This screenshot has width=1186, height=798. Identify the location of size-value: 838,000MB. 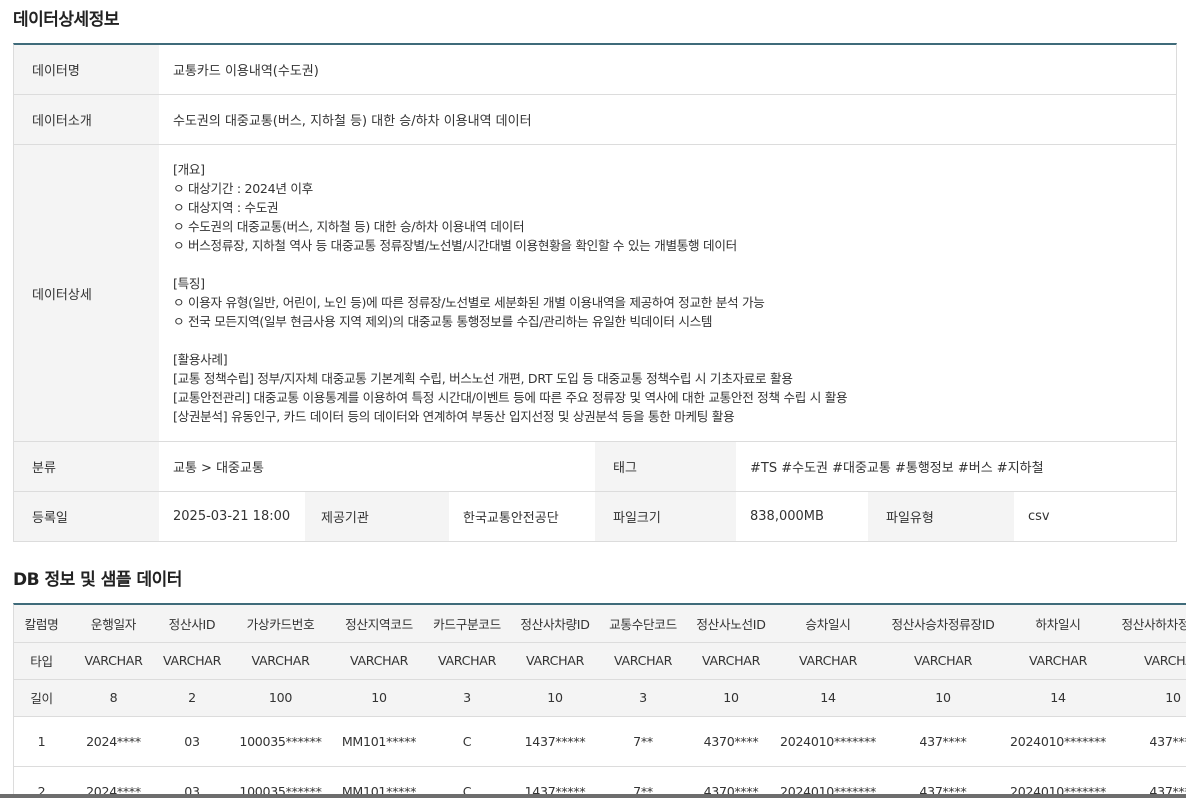
(787, 516).